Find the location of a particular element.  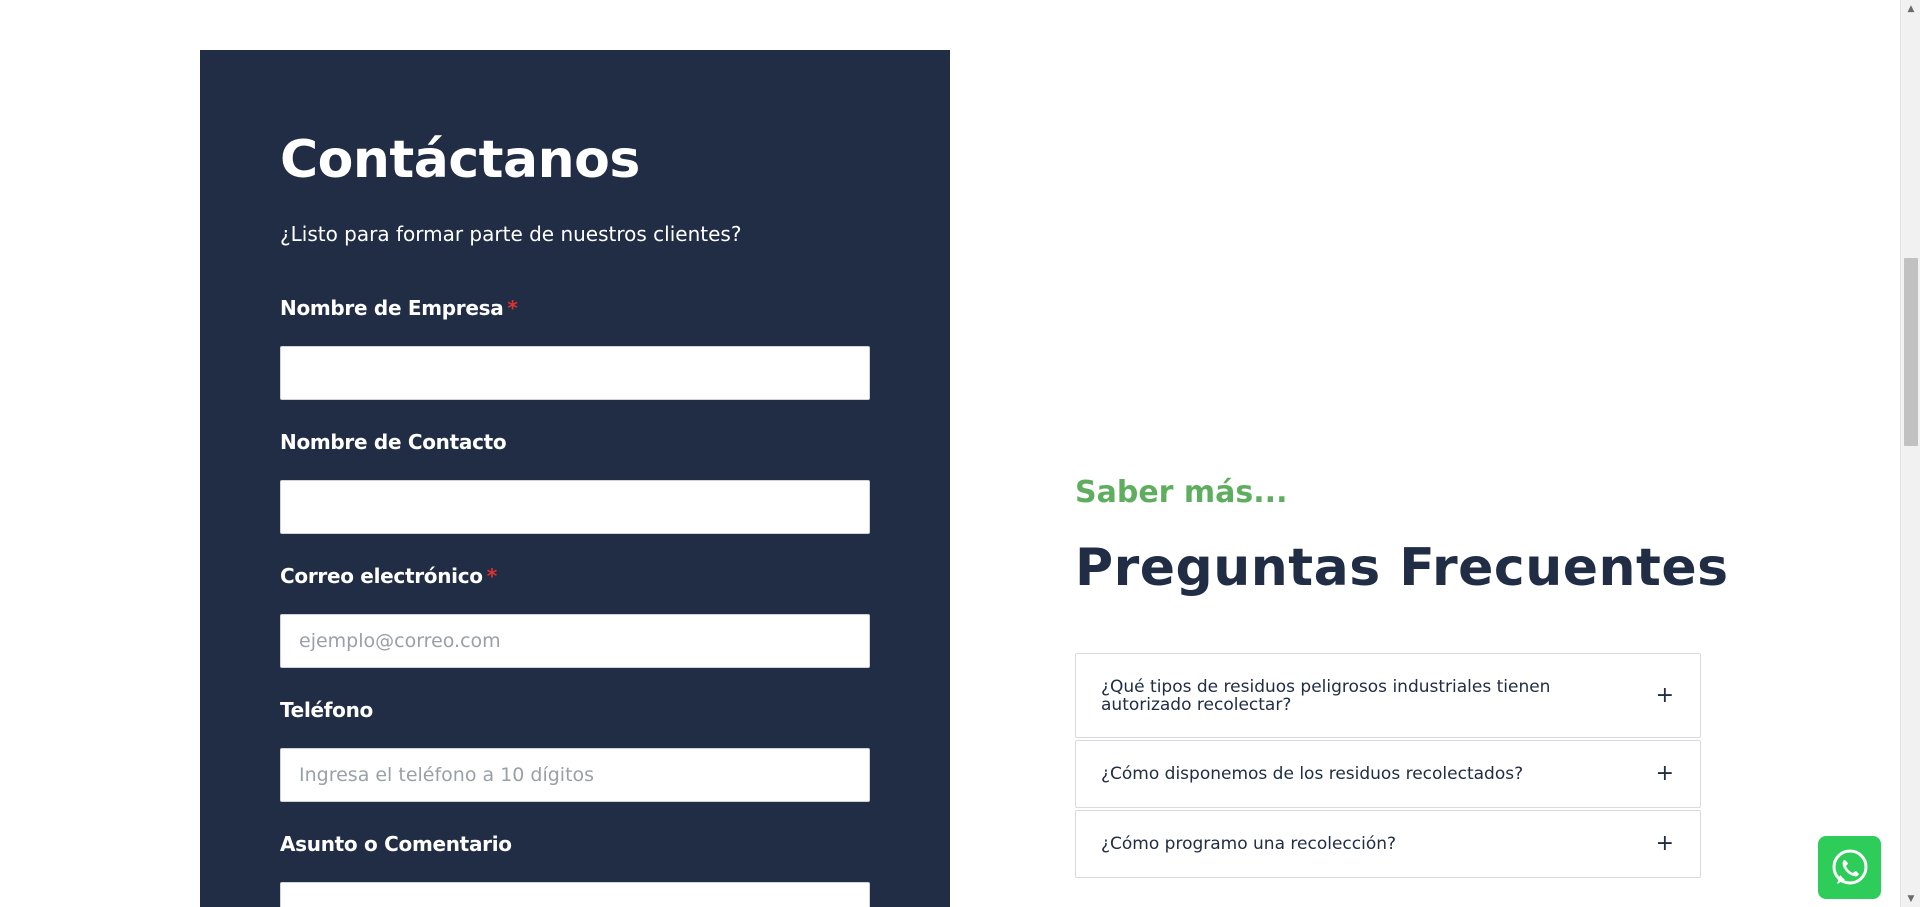

comment-field: Asunto o Comentario is located at coordinates (575, 869).